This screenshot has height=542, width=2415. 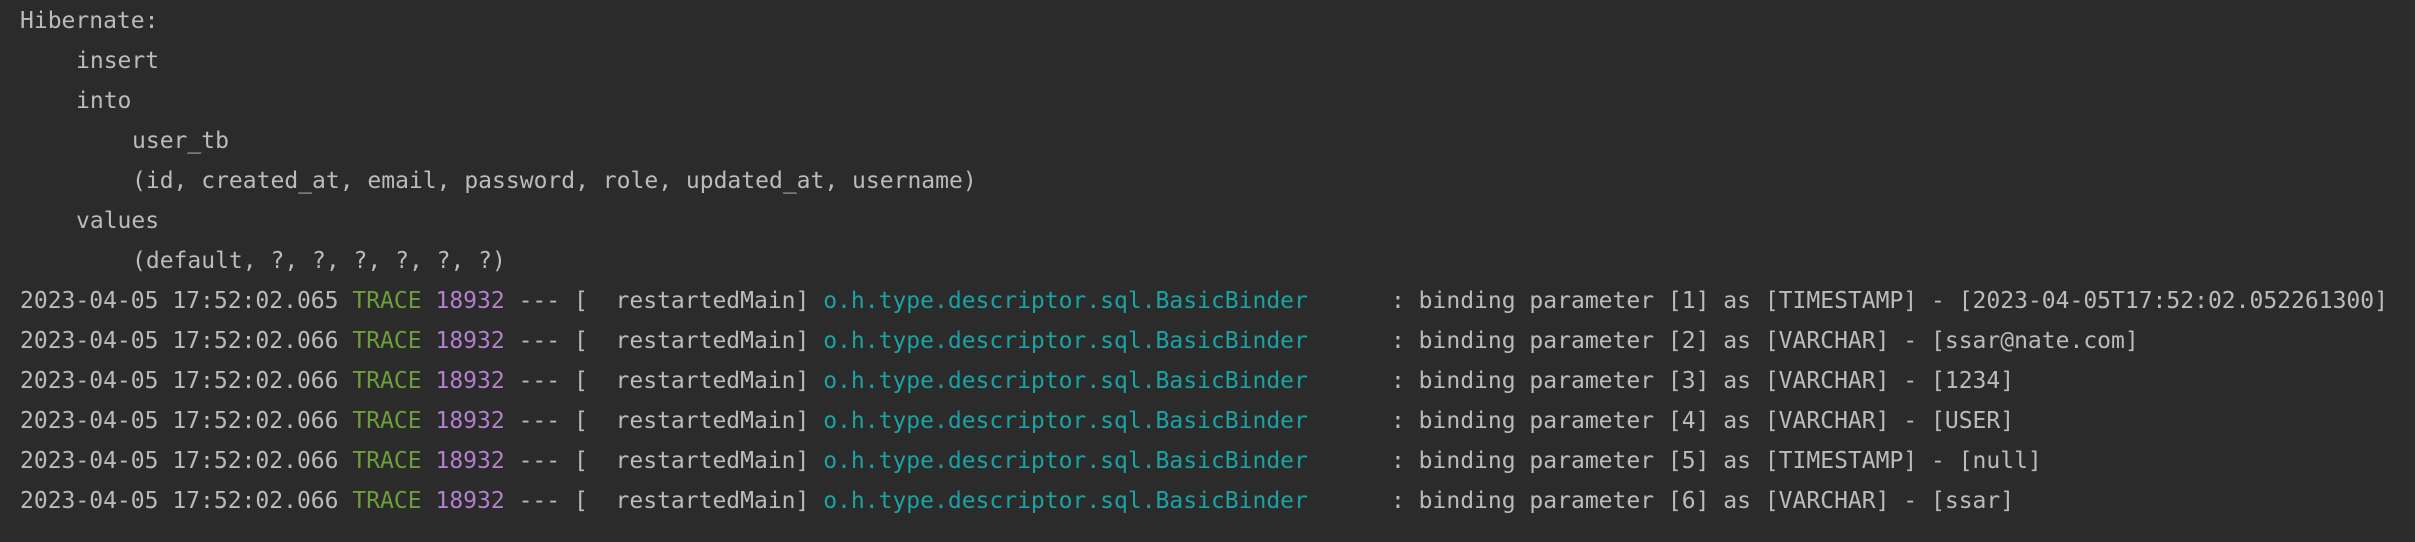 What do you see at coordinates (118, 221) in the screenshot?
I see `sql-line: values` at bounding box center [118, 221].